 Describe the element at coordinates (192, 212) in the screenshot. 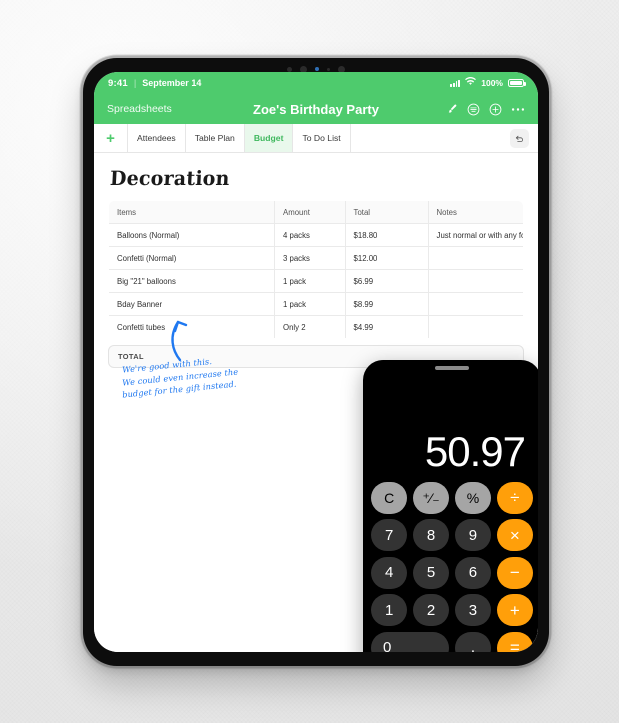

I see `column-header-items: Items` at that location.